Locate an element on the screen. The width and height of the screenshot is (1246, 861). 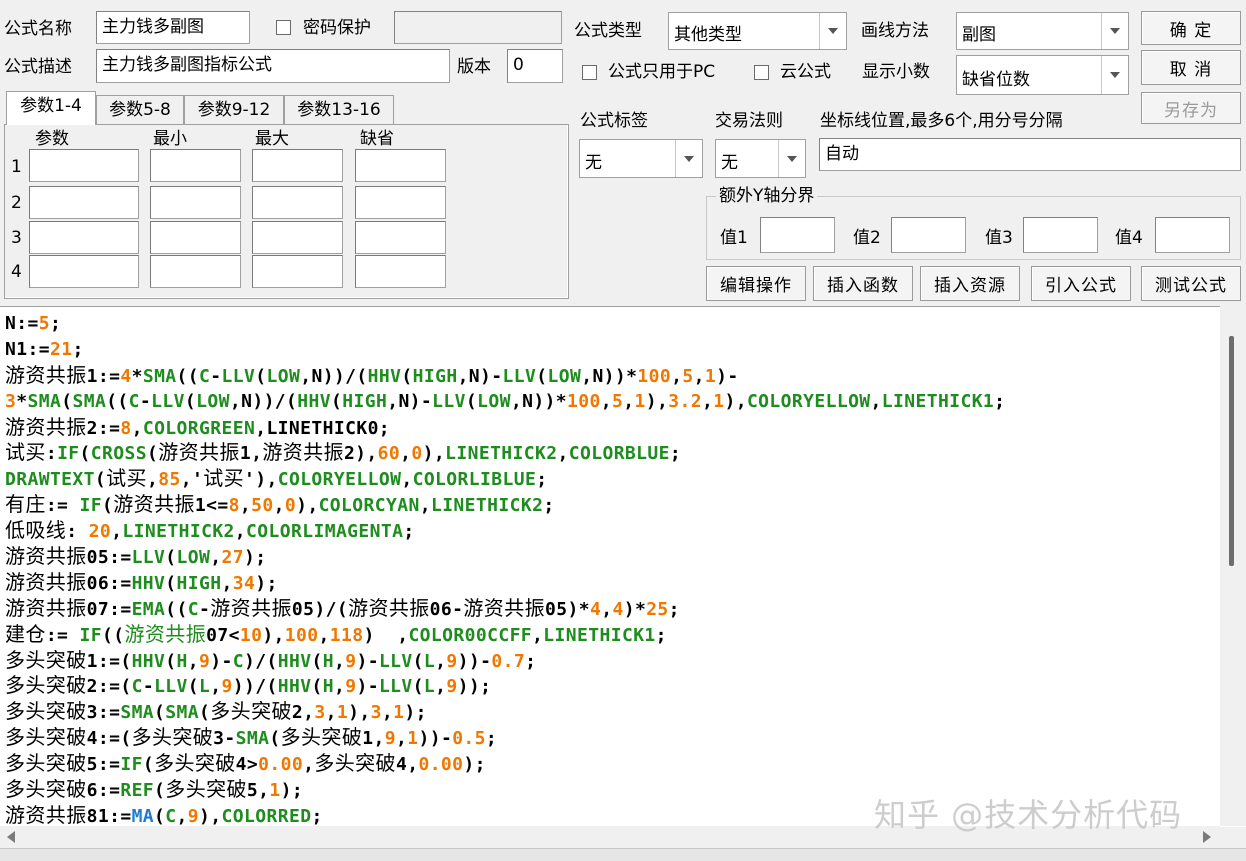
draw-method-label: 画线方法 is located at coordinates (895, 31).